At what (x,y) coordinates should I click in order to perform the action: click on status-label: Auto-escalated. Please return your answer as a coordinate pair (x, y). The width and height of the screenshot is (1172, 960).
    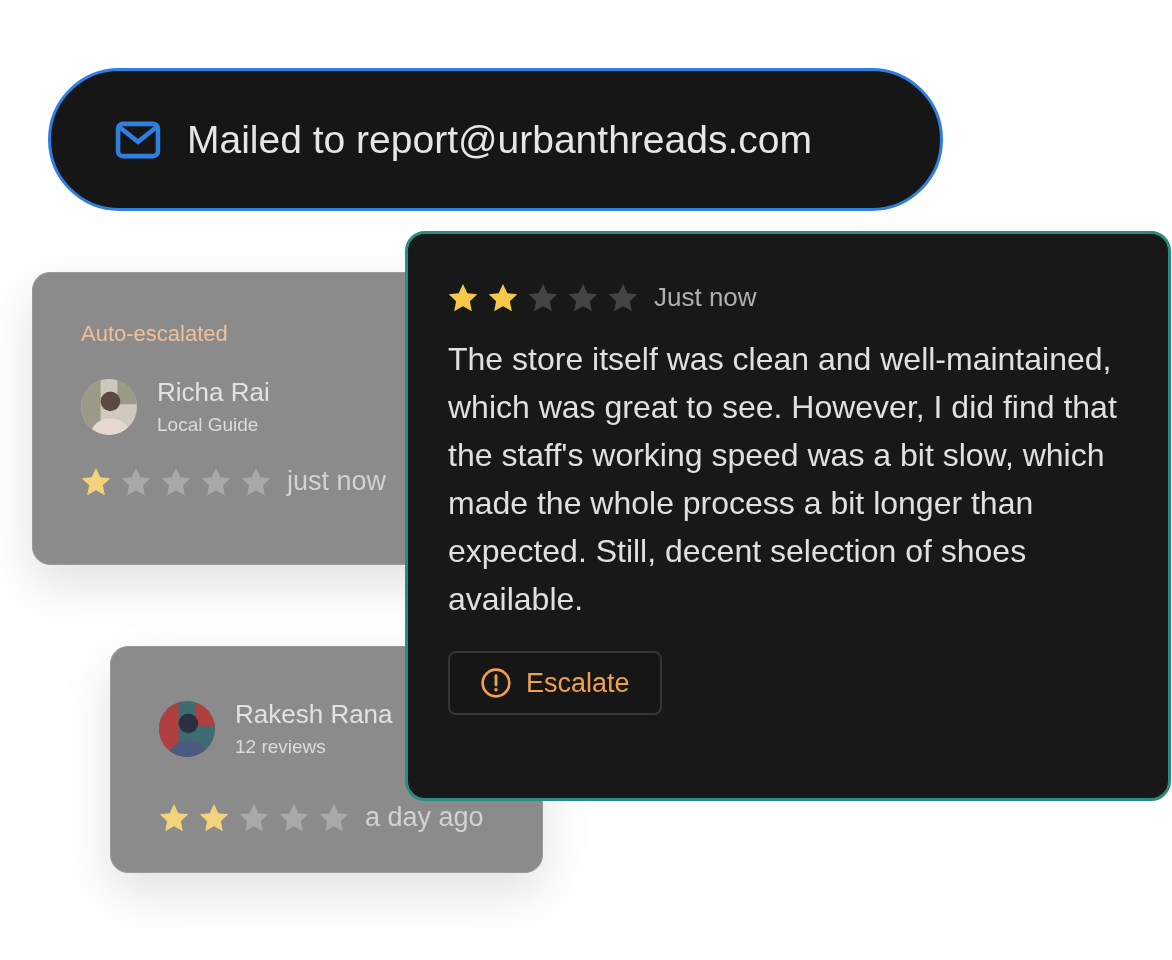
    Looking at the image, I should click on (155, 334).